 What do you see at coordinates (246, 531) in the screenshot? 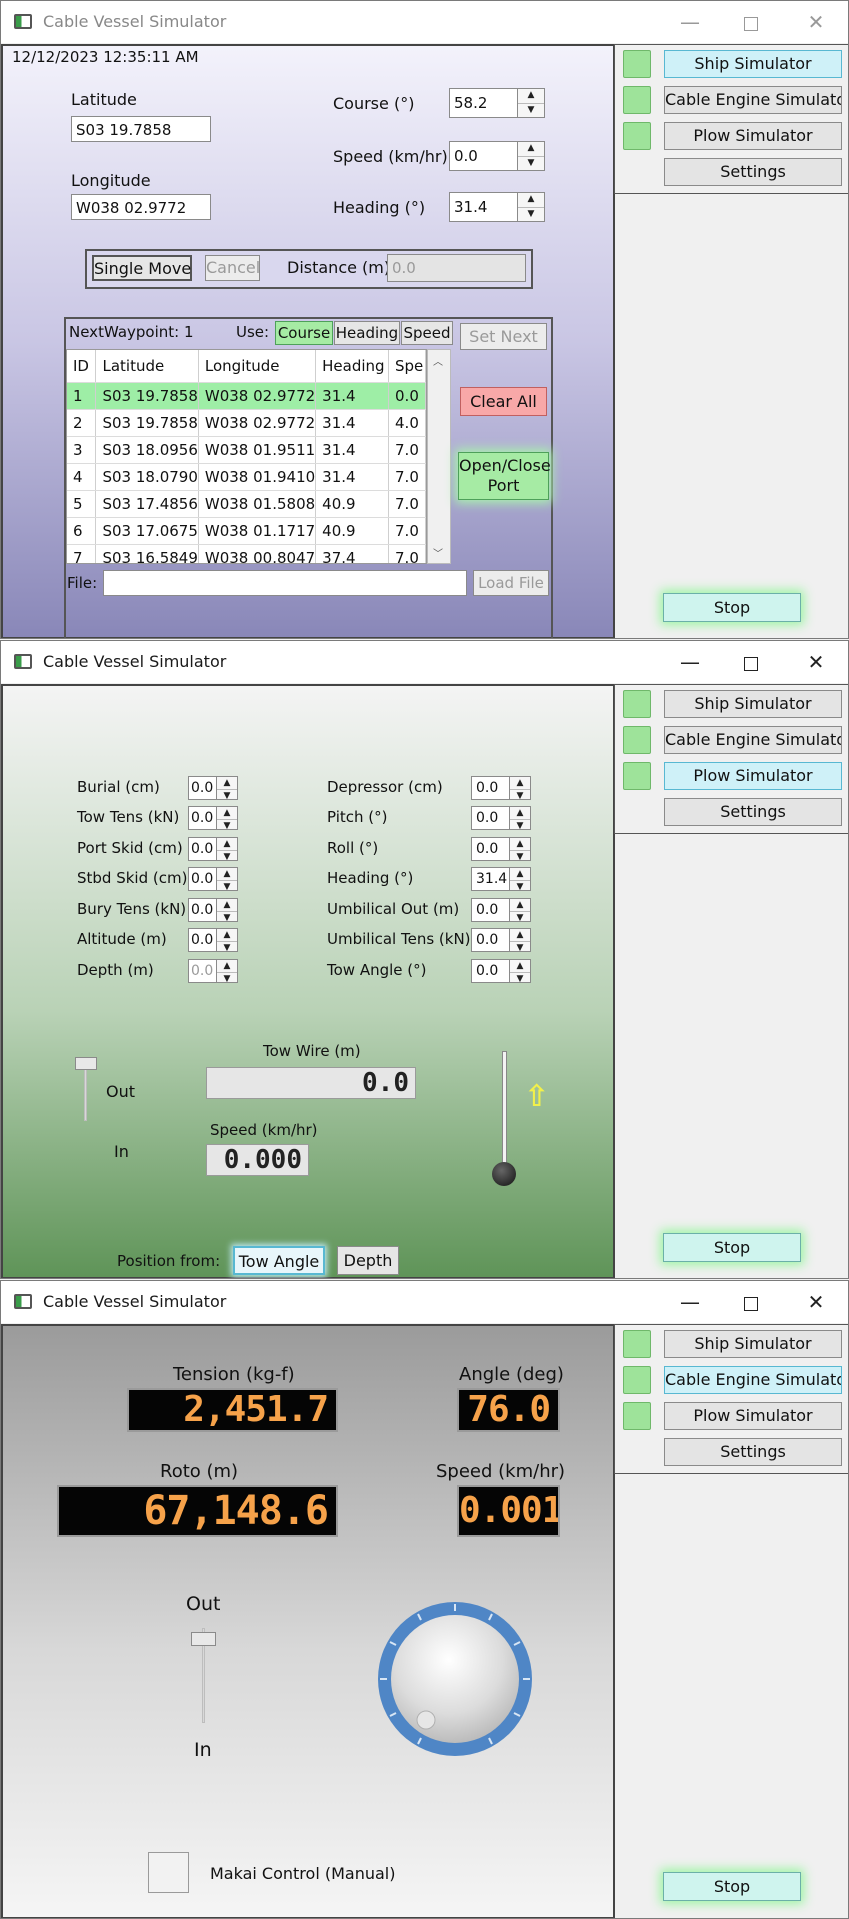
I see `table-row: 6 S03 17.0675 W038 01.1717 40.9 7.0` at bounding box center [246, 531].